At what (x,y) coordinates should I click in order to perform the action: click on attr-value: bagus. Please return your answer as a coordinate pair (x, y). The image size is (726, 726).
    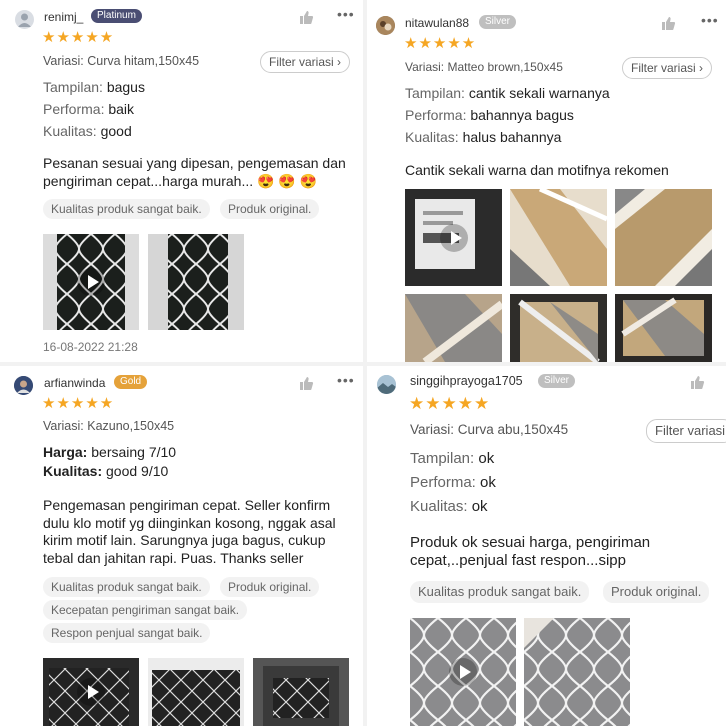
    Looking at the image, I should click on (125, 87).